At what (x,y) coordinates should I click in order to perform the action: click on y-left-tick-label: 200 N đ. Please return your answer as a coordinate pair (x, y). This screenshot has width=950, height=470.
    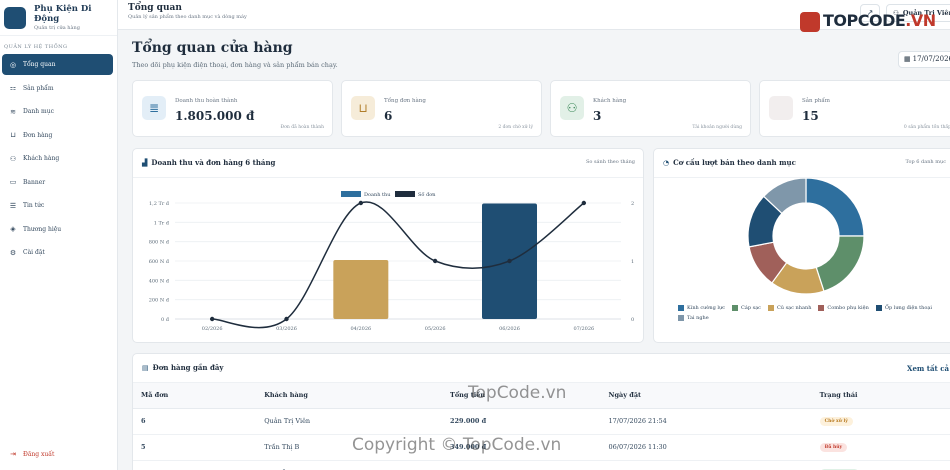
    Looking at the image, I should click on (159, 301).